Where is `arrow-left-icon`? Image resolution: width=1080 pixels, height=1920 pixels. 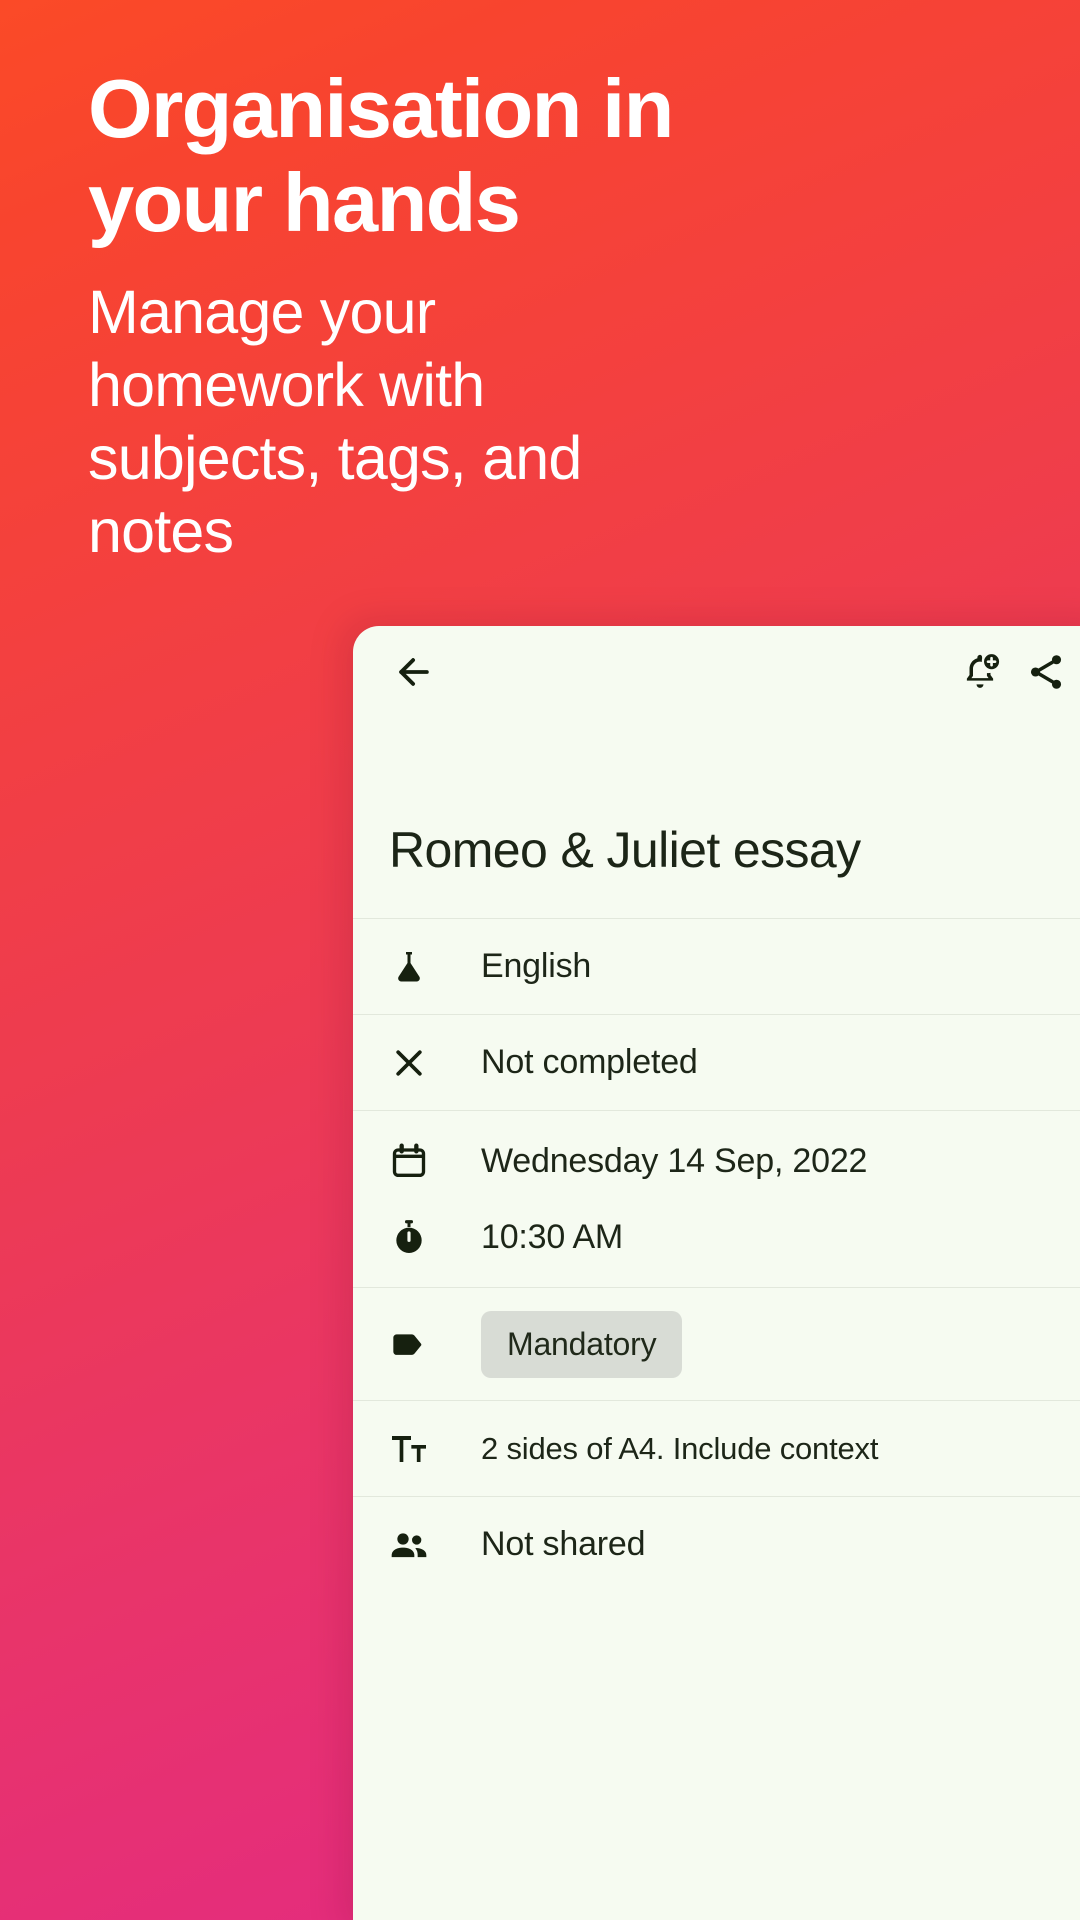 arrow-left-icon is located at coordinates (414, 672).